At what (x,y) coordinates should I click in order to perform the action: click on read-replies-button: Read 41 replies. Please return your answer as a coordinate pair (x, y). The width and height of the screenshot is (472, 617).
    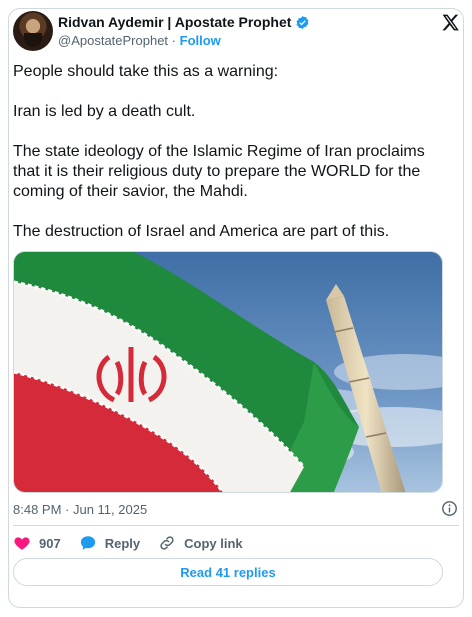
    Looking at the image, I should click on (228, 572).